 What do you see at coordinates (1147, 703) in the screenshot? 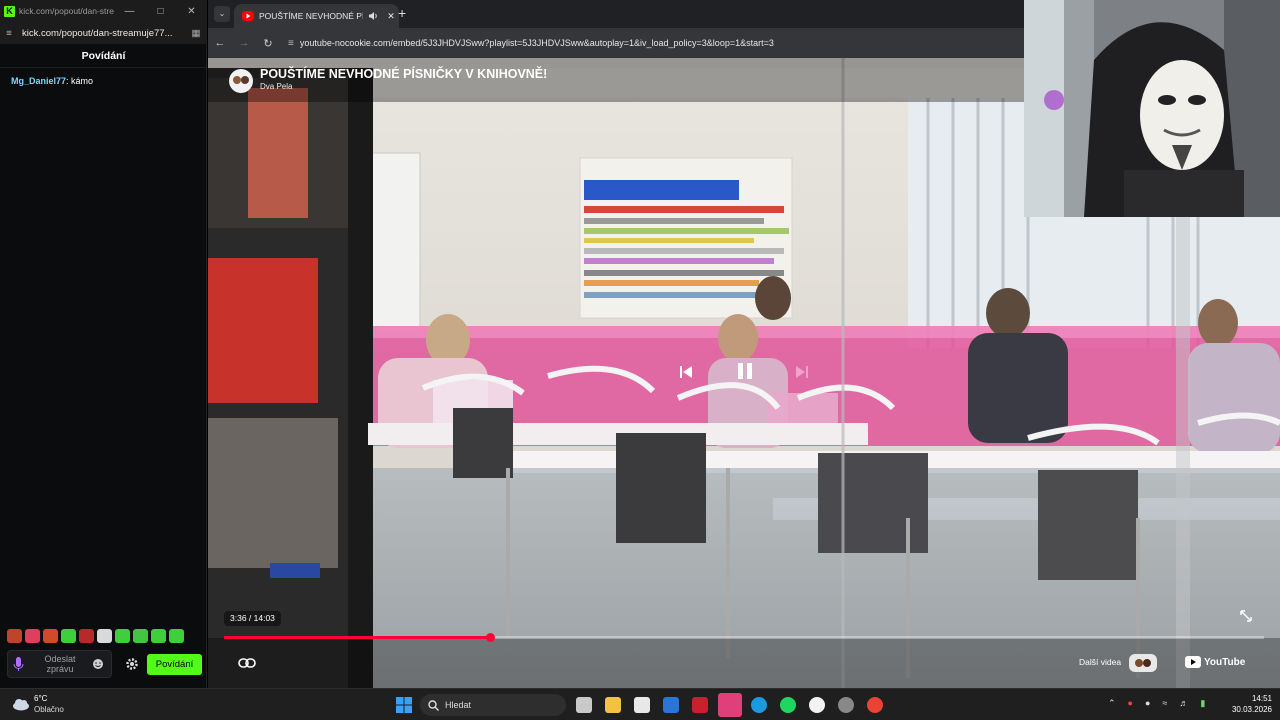
I see `microphone-tray-icon: ●` at bounding box center [1147, 703].